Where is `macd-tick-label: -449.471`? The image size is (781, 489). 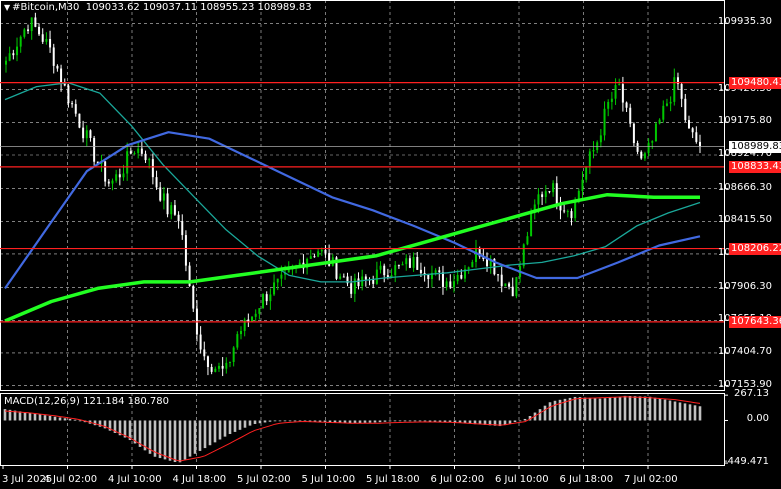 macd-tick-label: -449.471 is located at coordinates (746, 462).